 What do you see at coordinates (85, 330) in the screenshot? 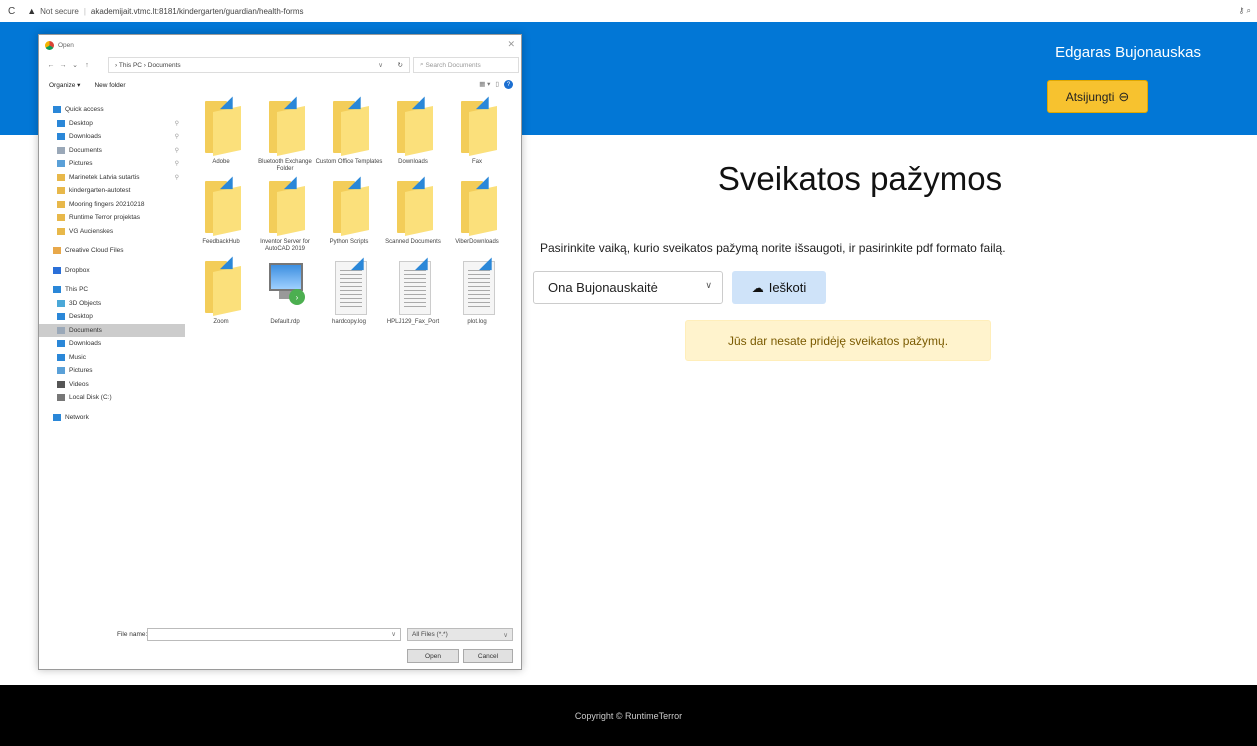
I see `nav-item-label: Documents` at bounding box center [85, 330].